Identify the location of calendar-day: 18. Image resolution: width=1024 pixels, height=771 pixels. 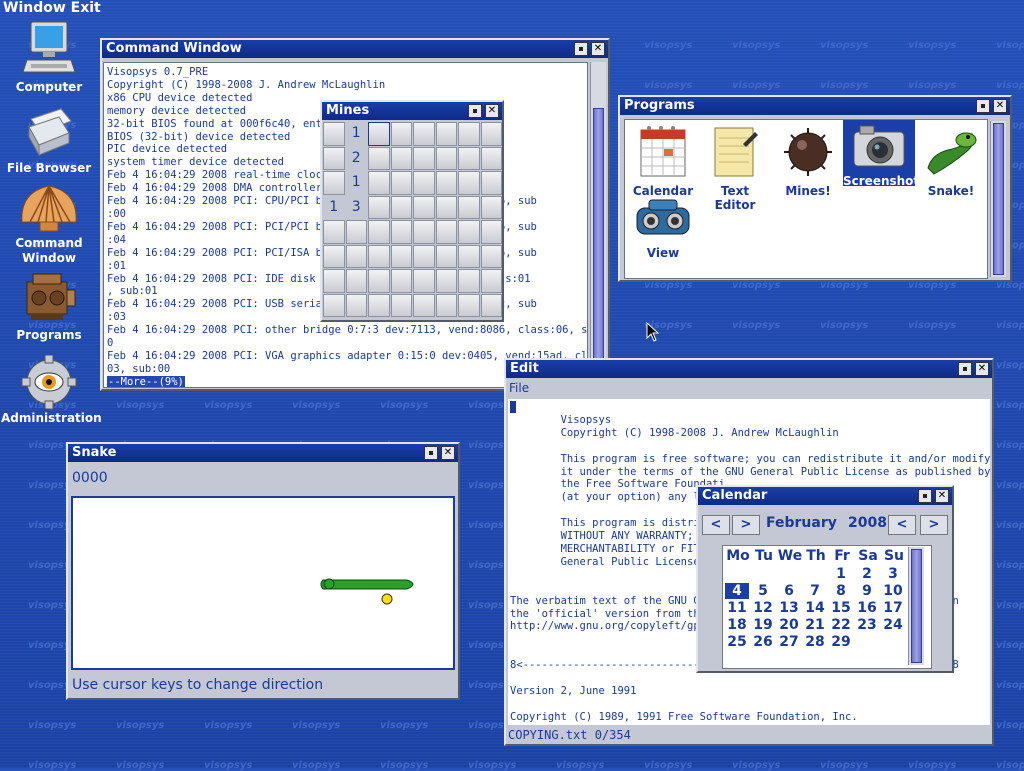
(737, 625).